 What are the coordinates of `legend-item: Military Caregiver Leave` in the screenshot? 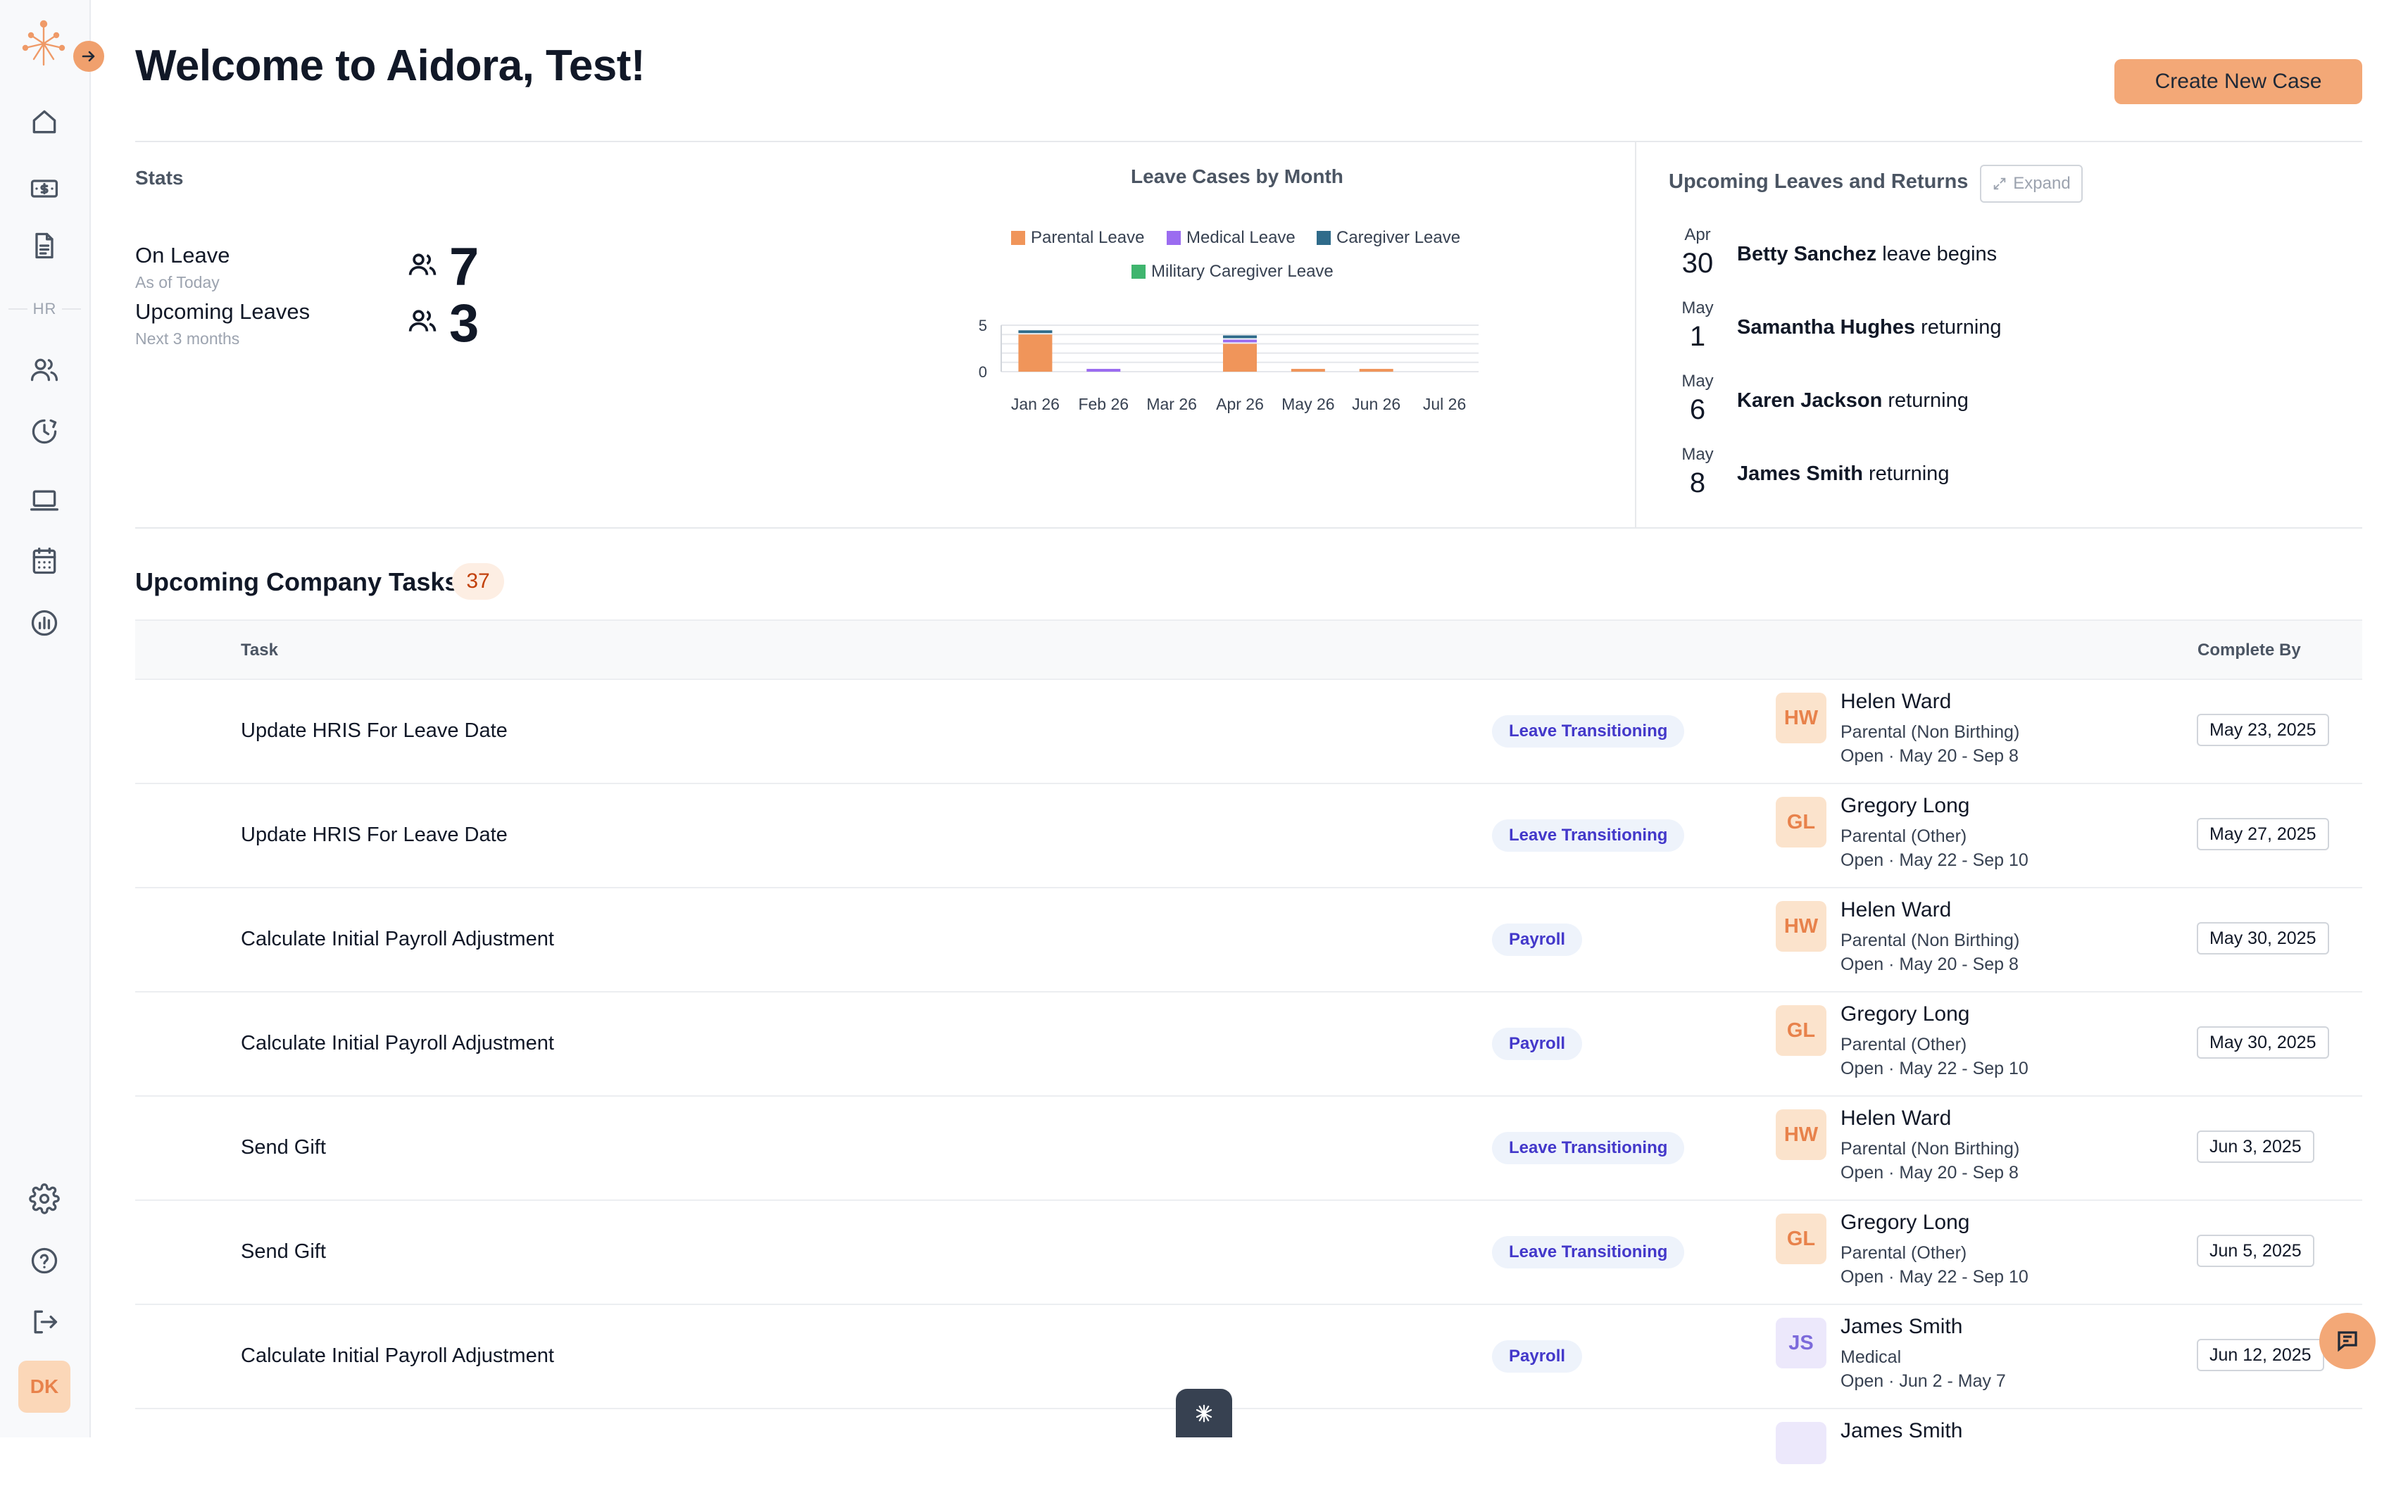 It's located at (1232, 272).